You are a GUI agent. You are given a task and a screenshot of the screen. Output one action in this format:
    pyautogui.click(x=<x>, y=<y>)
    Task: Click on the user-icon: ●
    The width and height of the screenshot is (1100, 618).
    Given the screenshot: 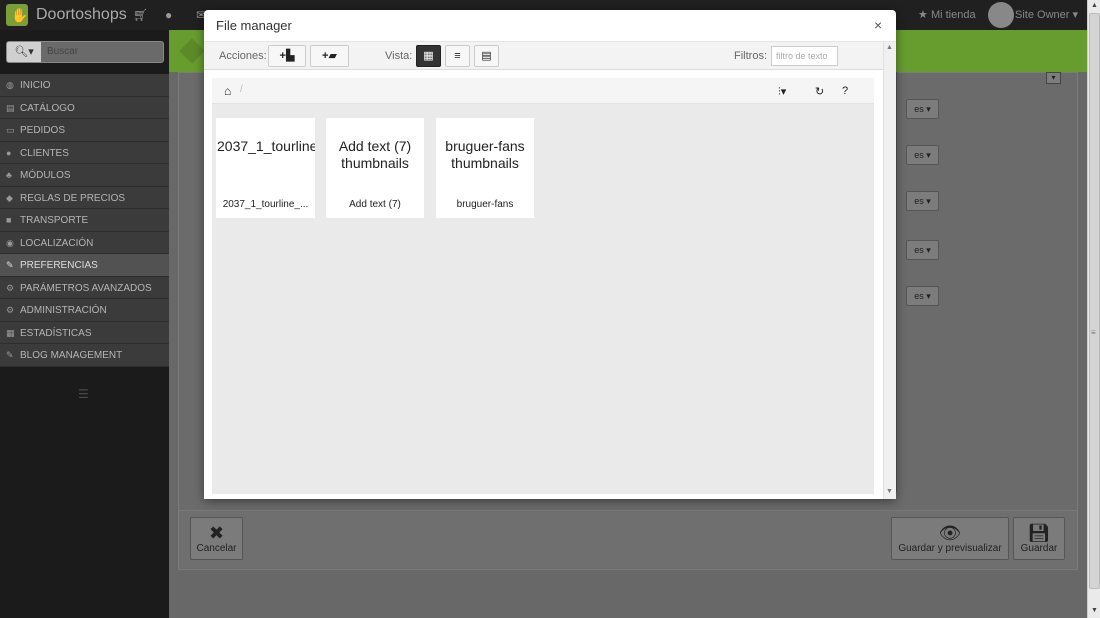 What is the action you would take?
    pyautogui.click(x=168, y=15)
    